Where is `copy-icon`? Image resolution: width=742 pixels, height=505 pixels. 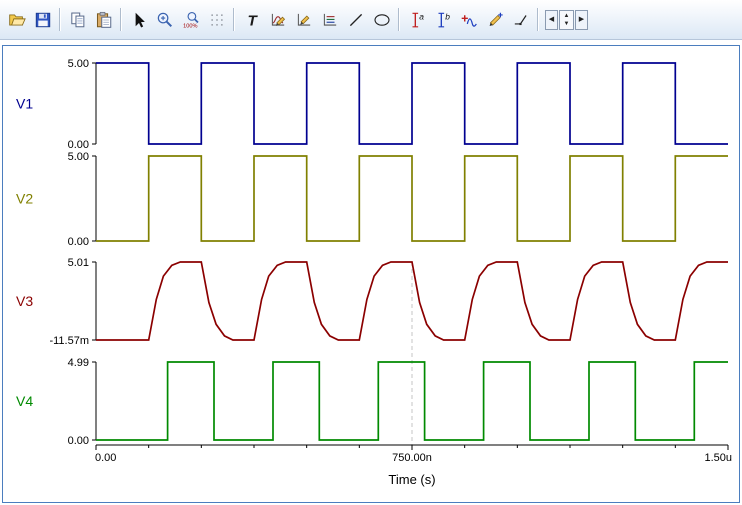 copy-icon is located at coordinates (77, 19).